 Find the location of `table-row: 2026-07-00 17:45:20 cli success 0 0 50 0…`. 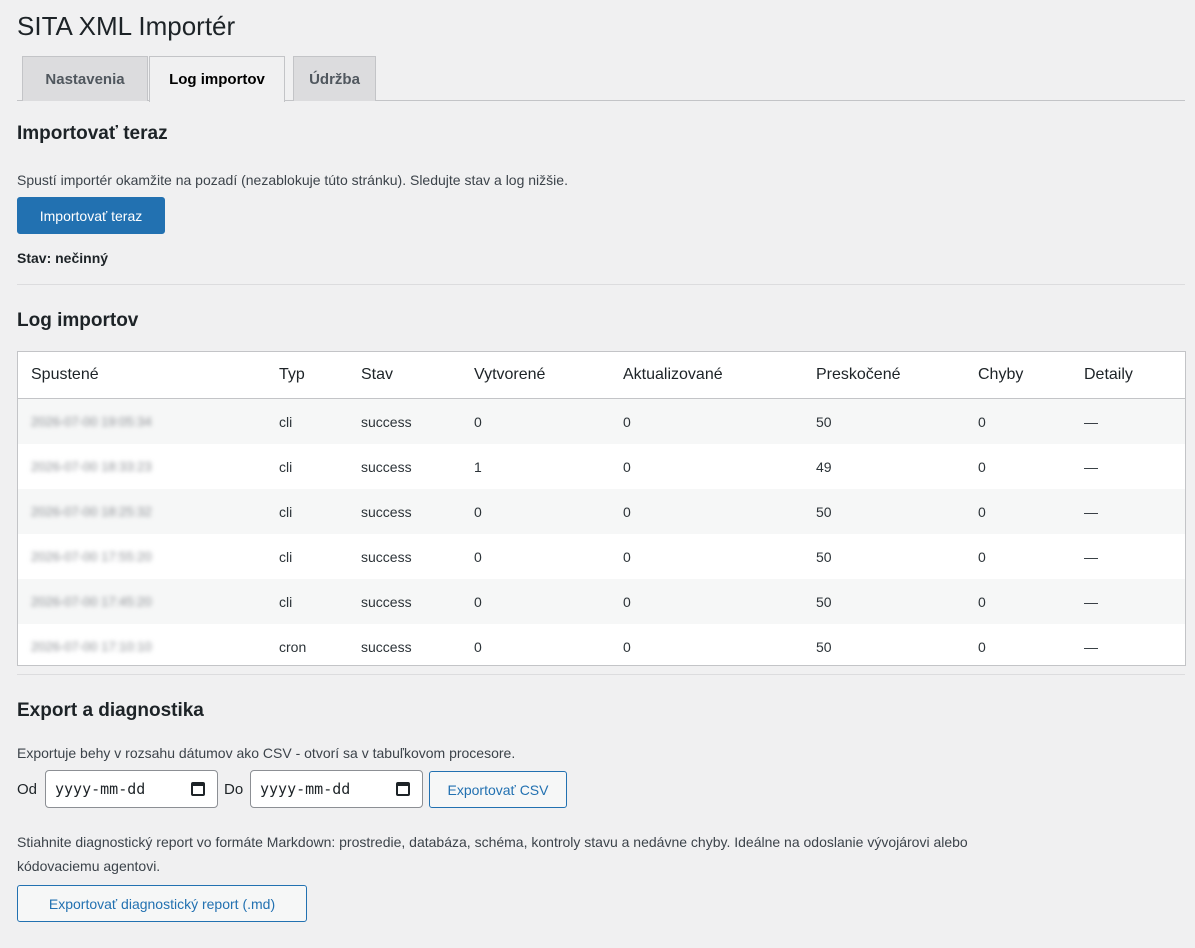

table-row: 2026-07-00 17:45:20 cli success 0 0 50 0… is located at coordinates (601, 601).